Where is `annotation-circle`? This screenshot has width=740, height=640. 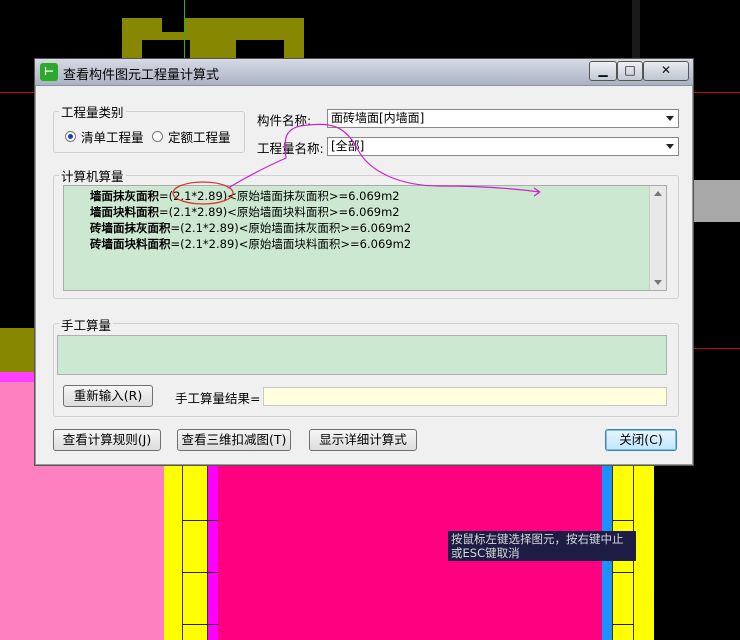
annotation-circle is located at coordinates (203, 193).